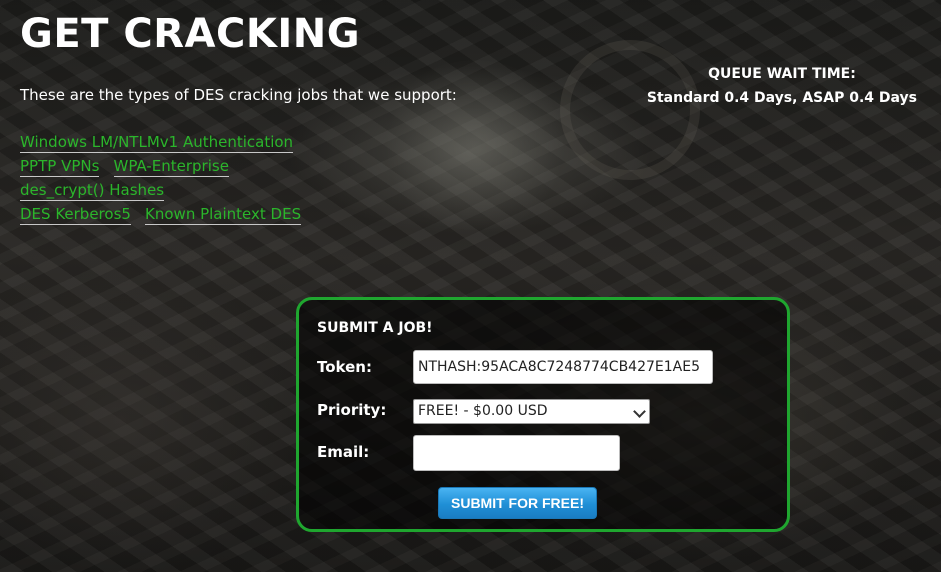 The height and width of the screenshot is (572, 941). Describe the element at coordinates (344, 367) in the screenshot. I see `token-label: Token:` at that location.